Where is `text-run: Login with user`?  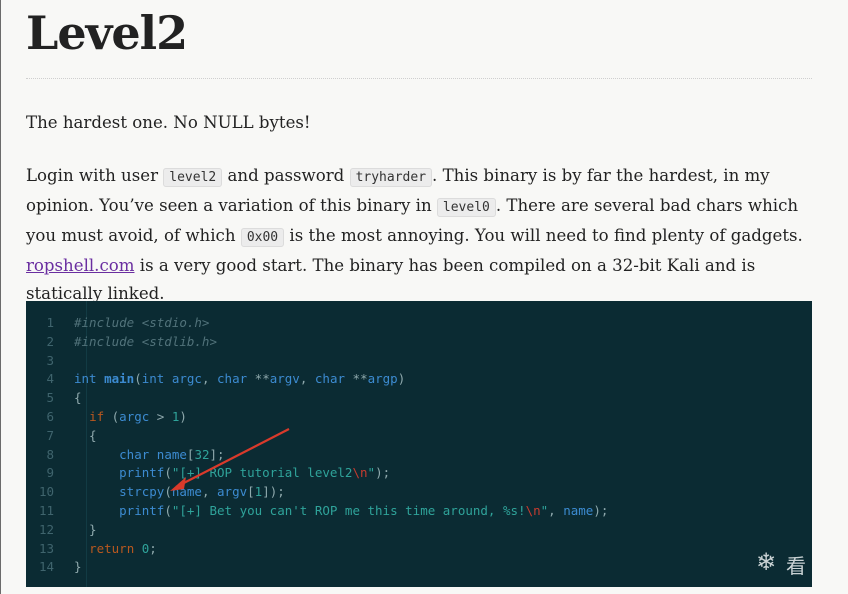 text-run: Login with user is located at coordinates (95, 175).